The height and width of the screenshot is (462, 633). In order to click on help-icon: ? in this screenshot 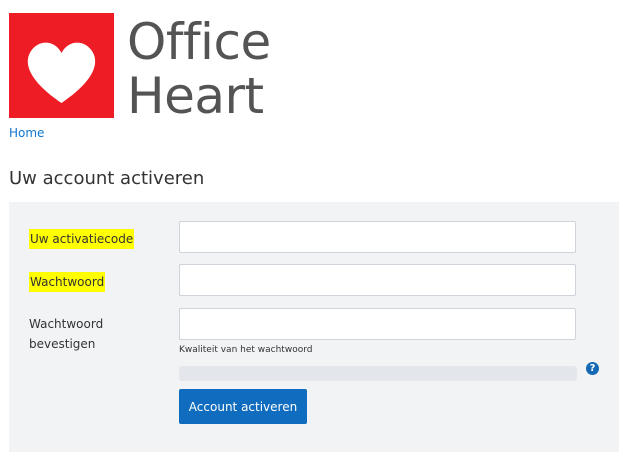, I will do `click(592, 368)`.